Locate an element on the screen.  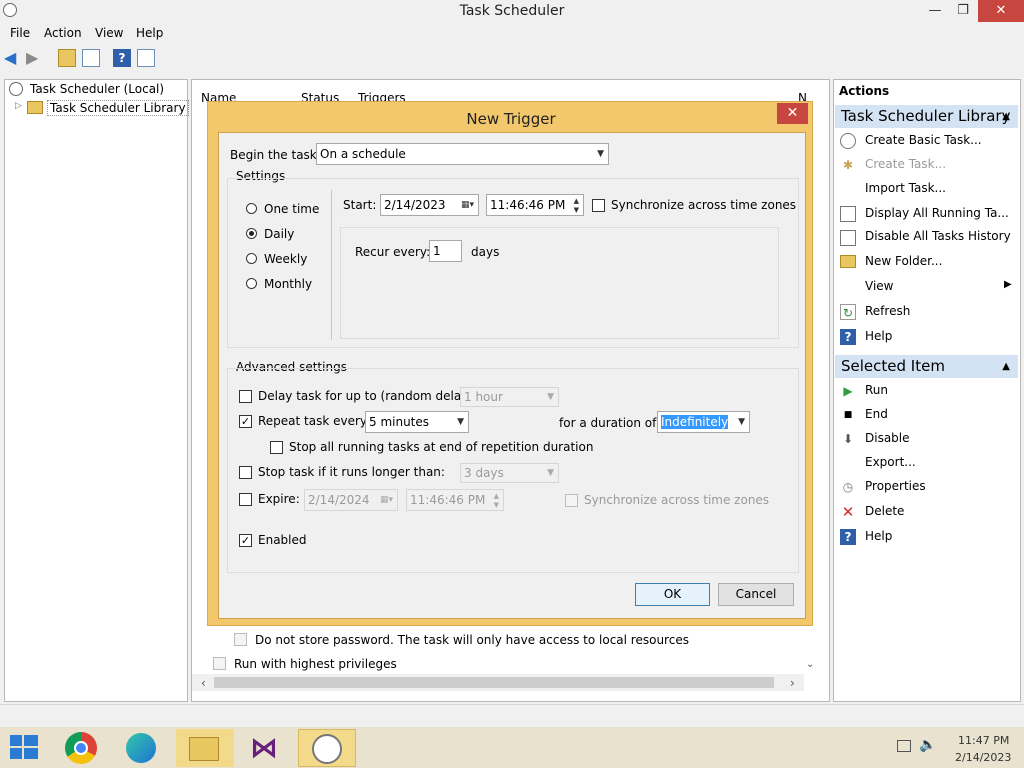
start-time-field: 11:46:46 PM ▲ ▼ is located at coordinates (535, 205).